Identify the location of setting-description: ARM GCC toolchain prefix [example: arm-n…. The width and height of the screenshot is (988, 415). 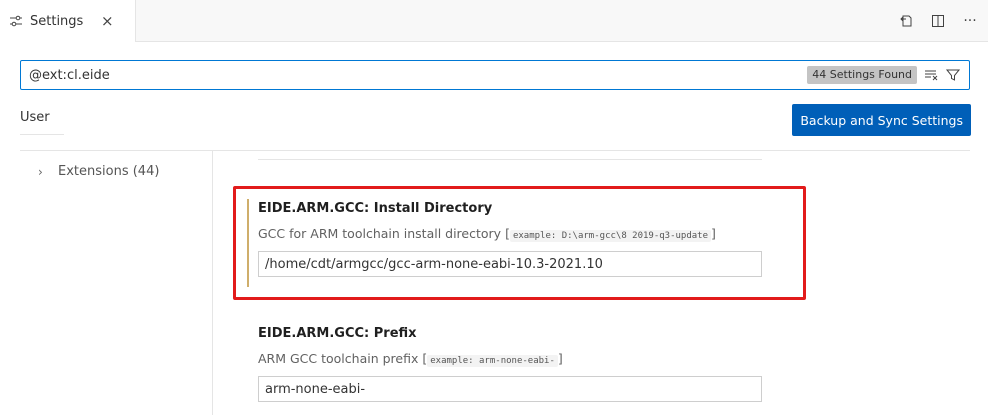
(510, 359).